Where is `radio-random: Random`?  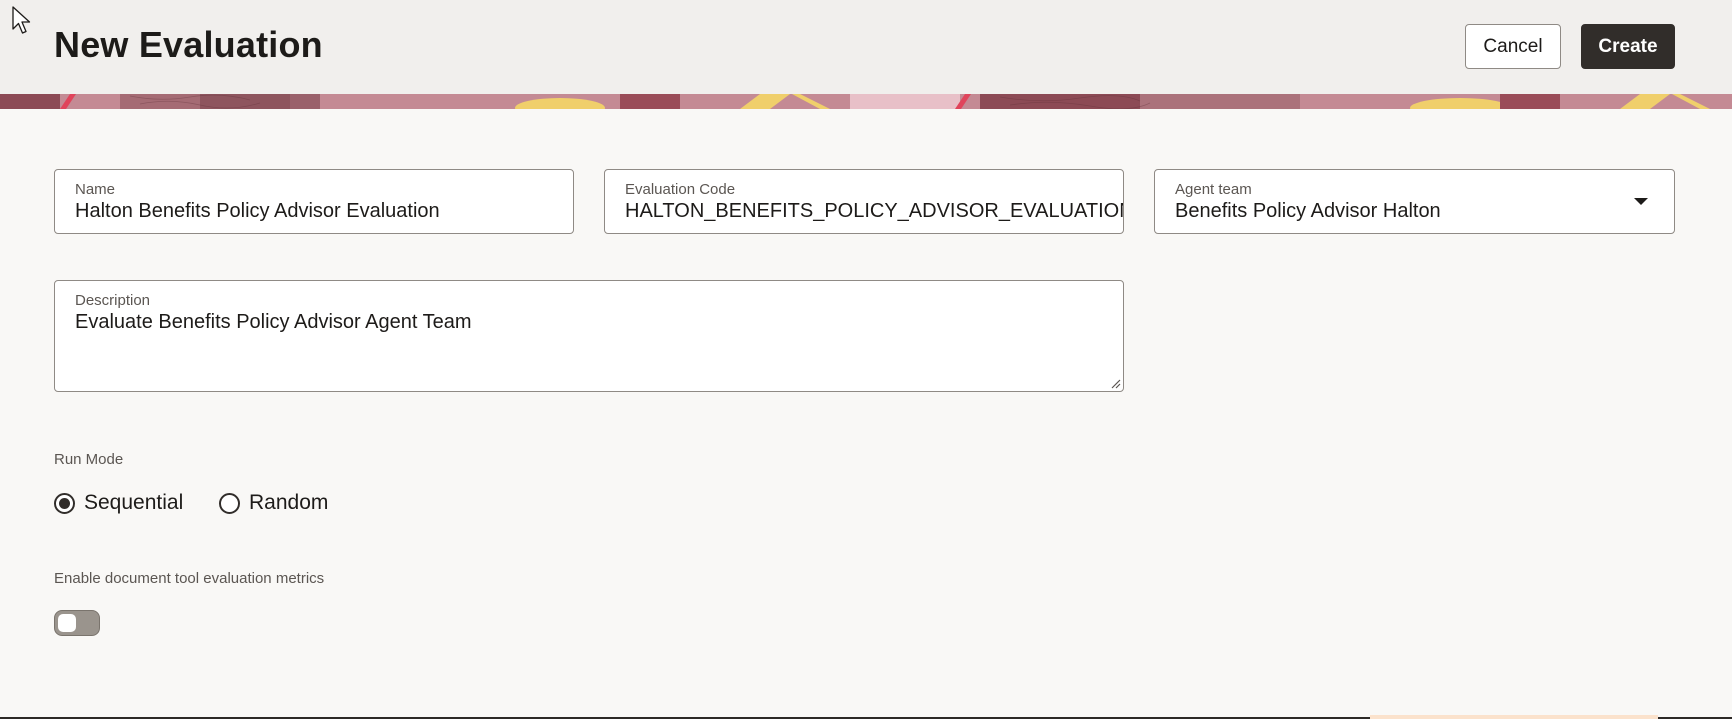
radio-random: Random is located at coordinates (273, 503).